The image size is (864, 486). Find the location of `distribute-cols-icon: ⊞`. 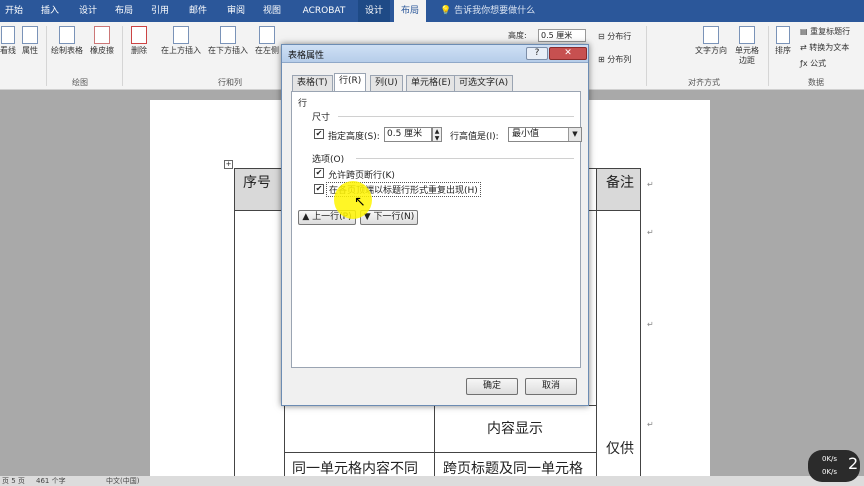

distribute-cols-icon: ⊞ is located at coordinates (601, 59).